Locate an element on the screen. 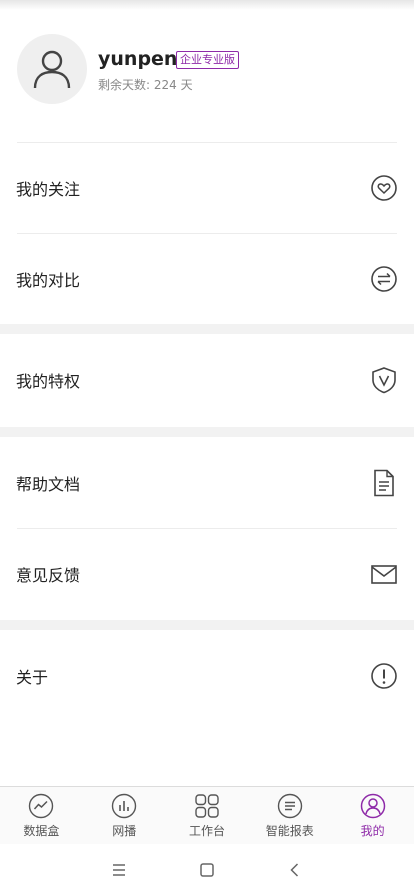  menu-item-follow: 我的关注 is located at coordinates (207, 188).